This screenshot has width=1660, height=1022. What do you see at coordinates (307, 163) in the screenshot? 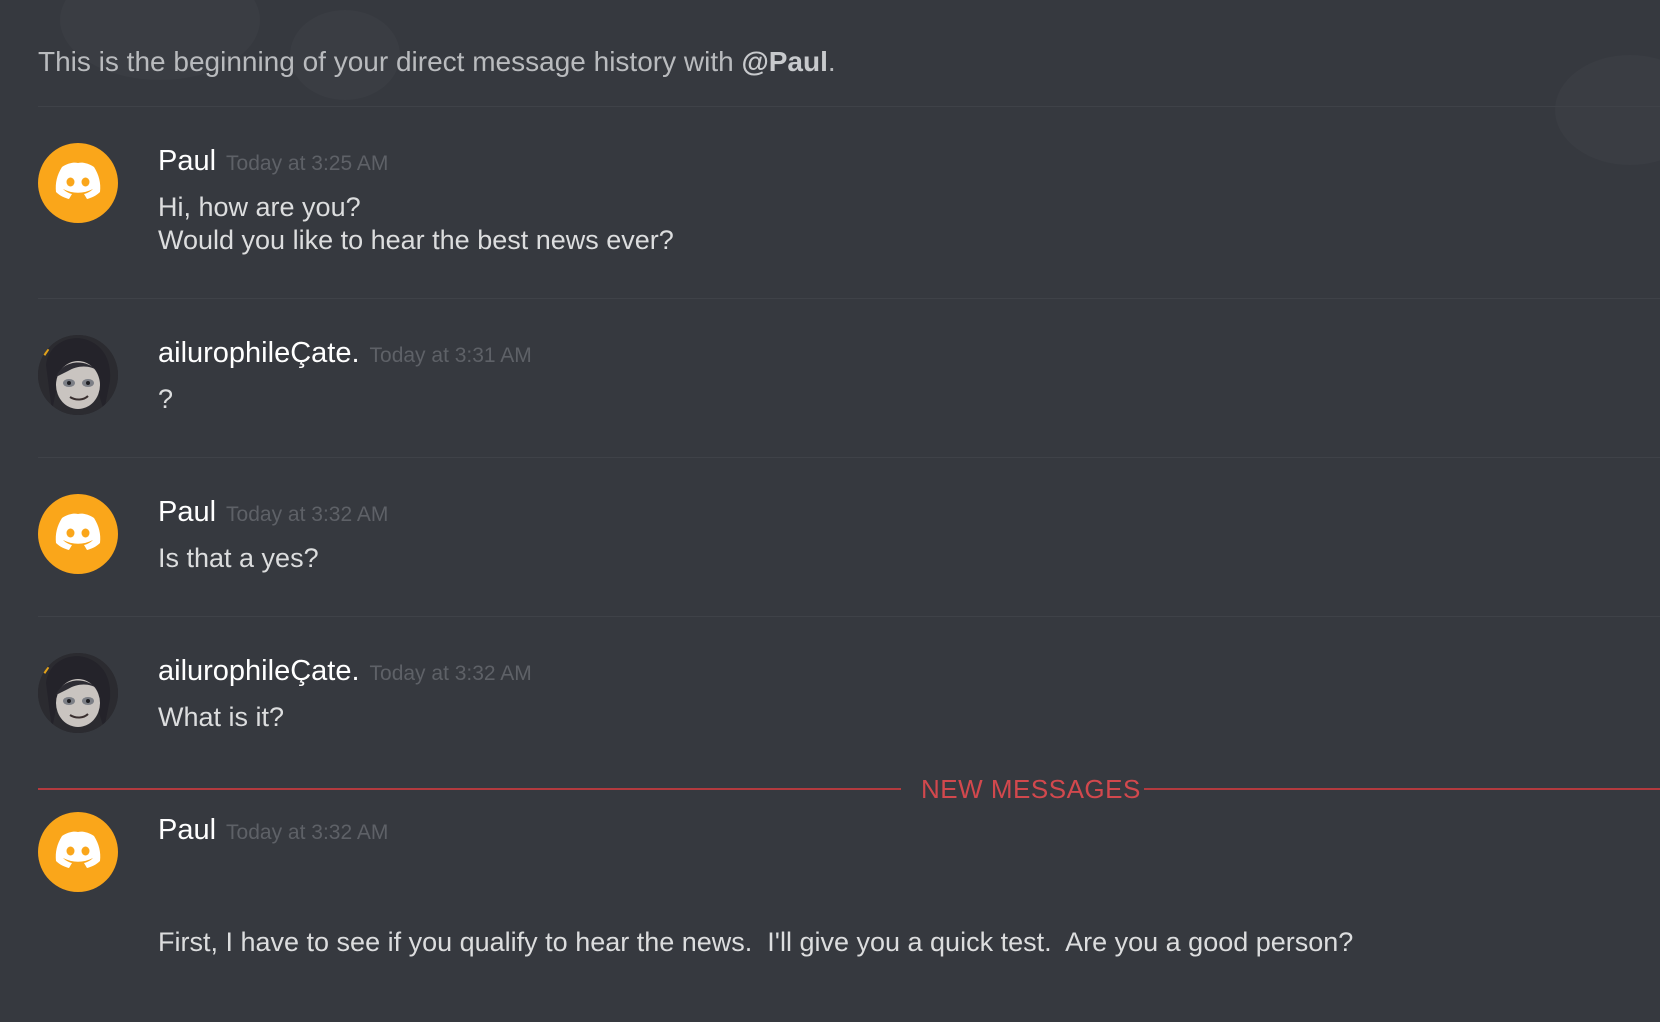
I see `message-timestamp: Today at 3:25 AM` at bounding box center [307, 163].